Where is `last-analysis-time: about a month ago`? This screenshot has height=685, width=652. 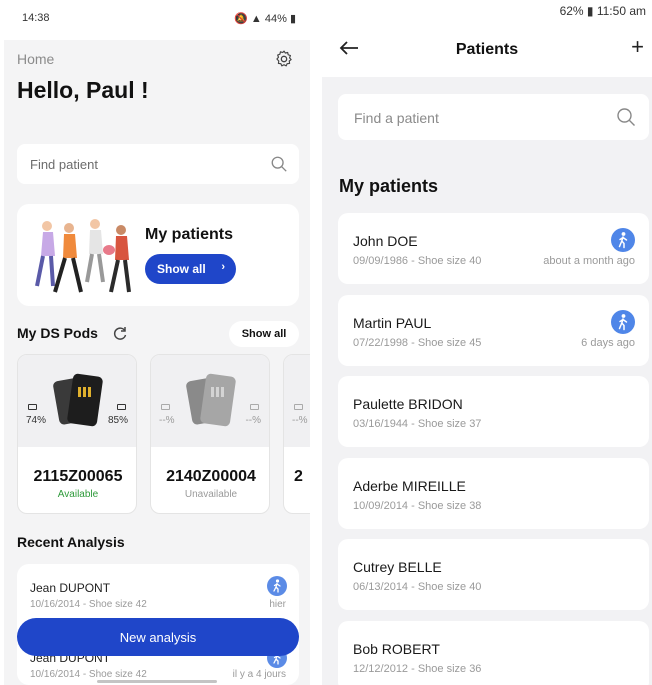 last-analysis-time: about a month ago is located at coordinates (589, 261).